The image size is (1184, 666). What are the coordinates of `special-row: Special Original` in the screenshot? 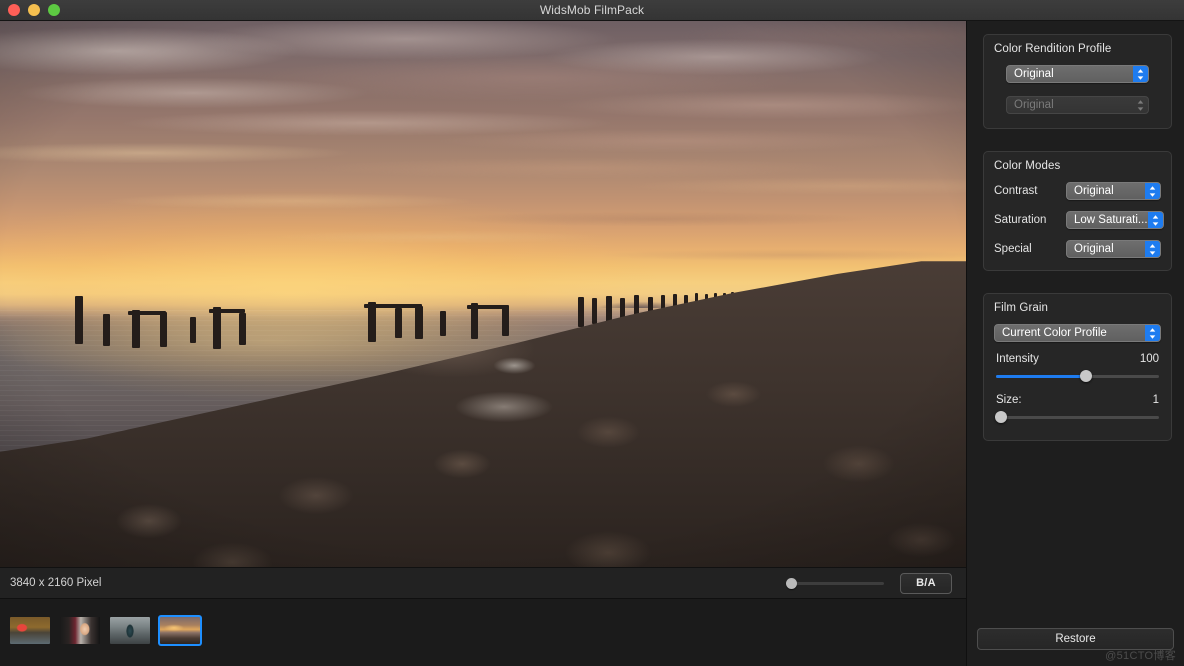 It's located at (1077, 249).